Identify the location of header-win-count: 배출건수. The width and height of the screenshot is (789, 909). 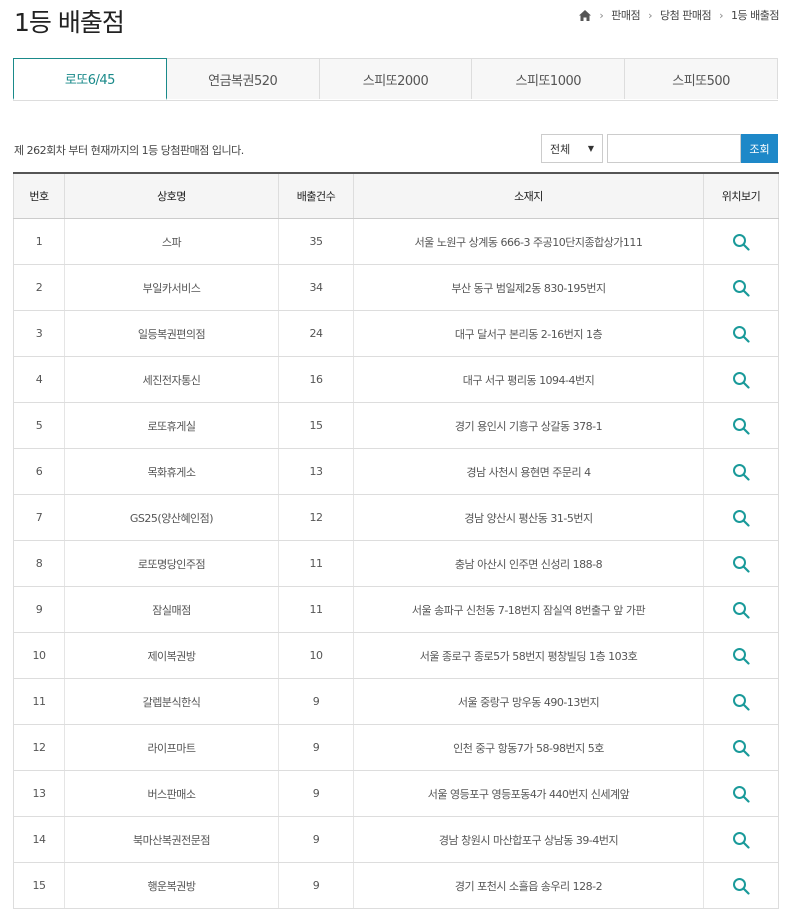
(316, 196).